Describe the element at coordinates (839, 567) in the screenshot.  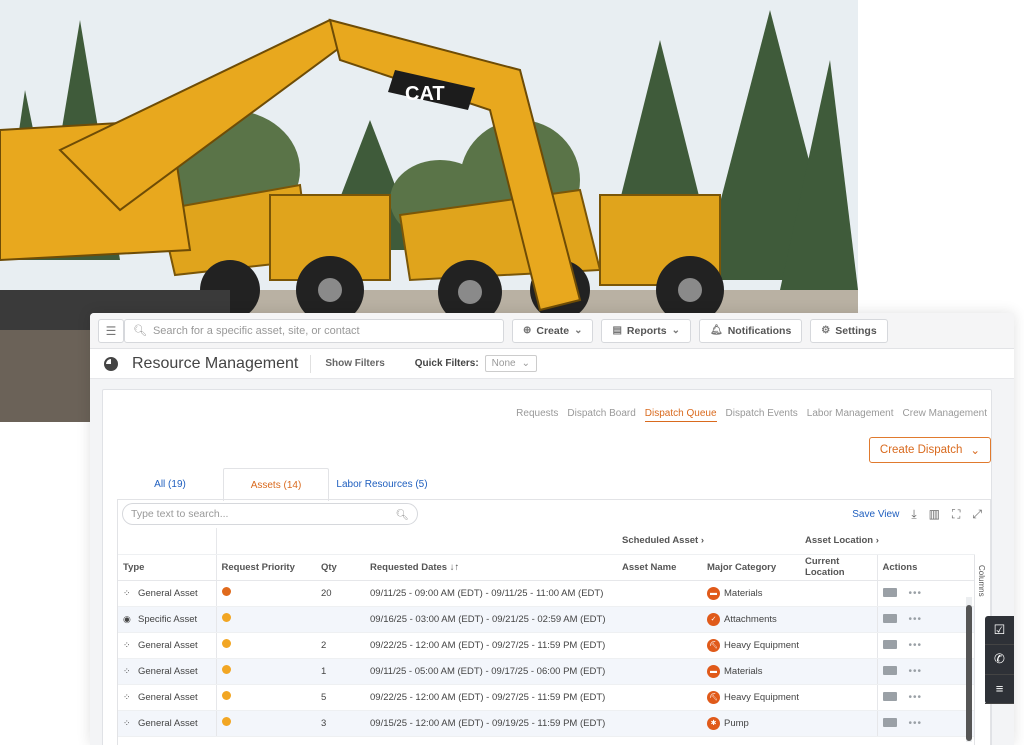
I see `col-header-current-location: Current Location` at that location.